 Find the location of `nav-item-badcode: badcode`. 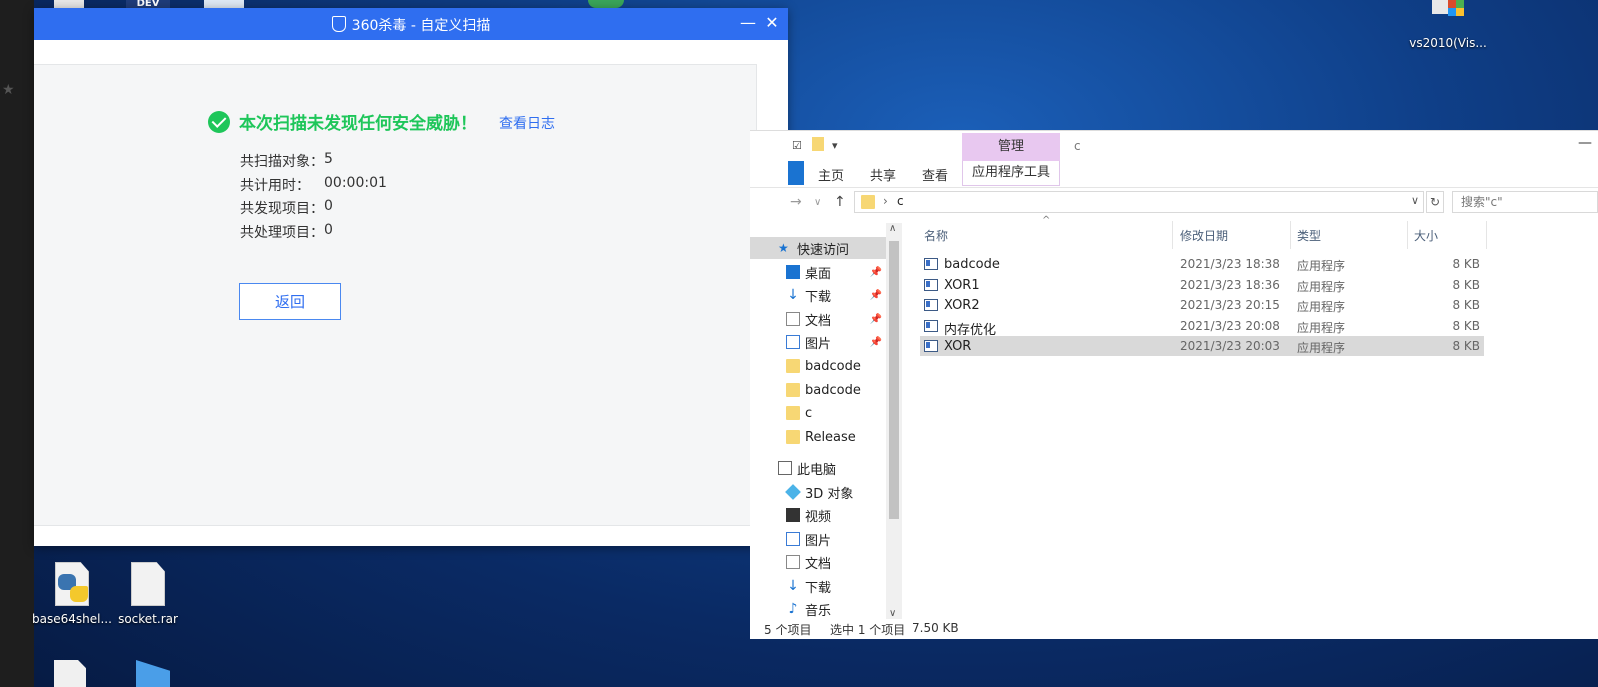

nav-item-badcode: badcode is located at coordinates (818, 366).